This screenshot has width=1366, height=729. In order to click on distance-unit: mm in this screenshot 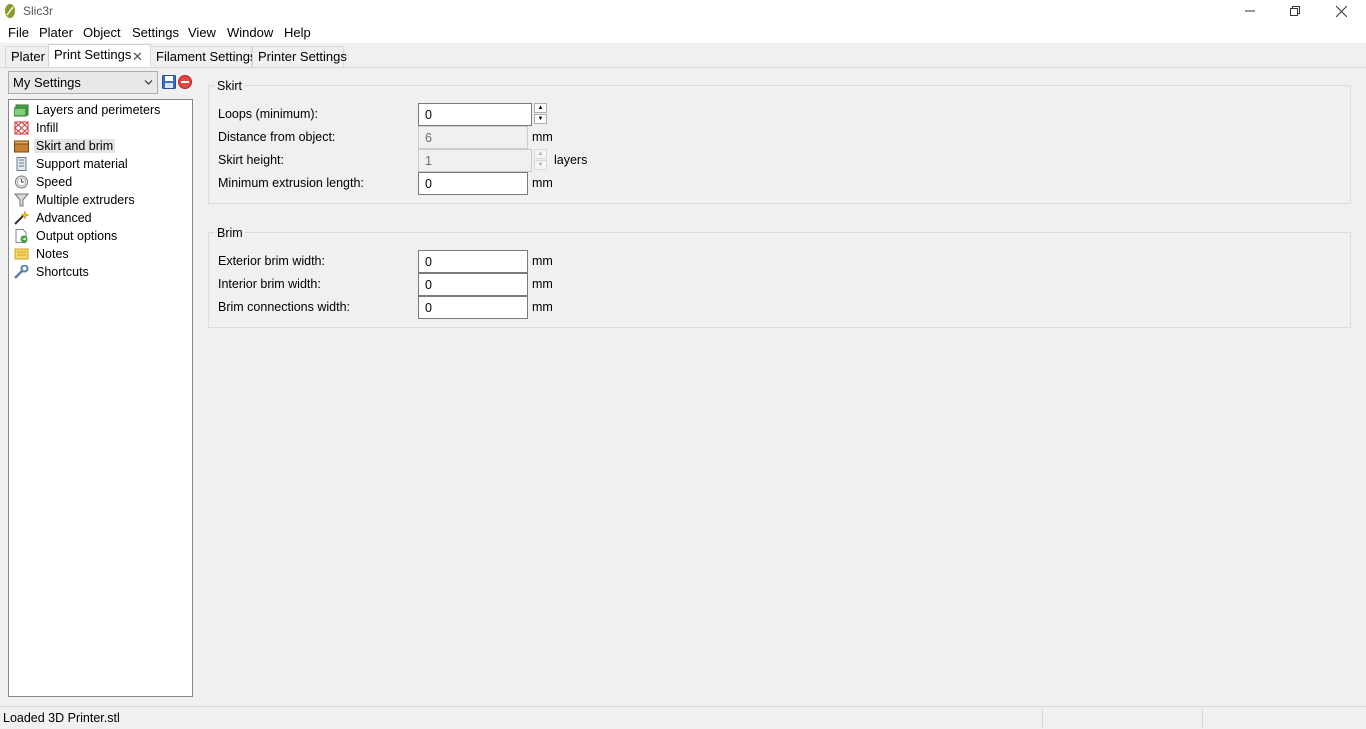, I will do `click(542, 137)`.